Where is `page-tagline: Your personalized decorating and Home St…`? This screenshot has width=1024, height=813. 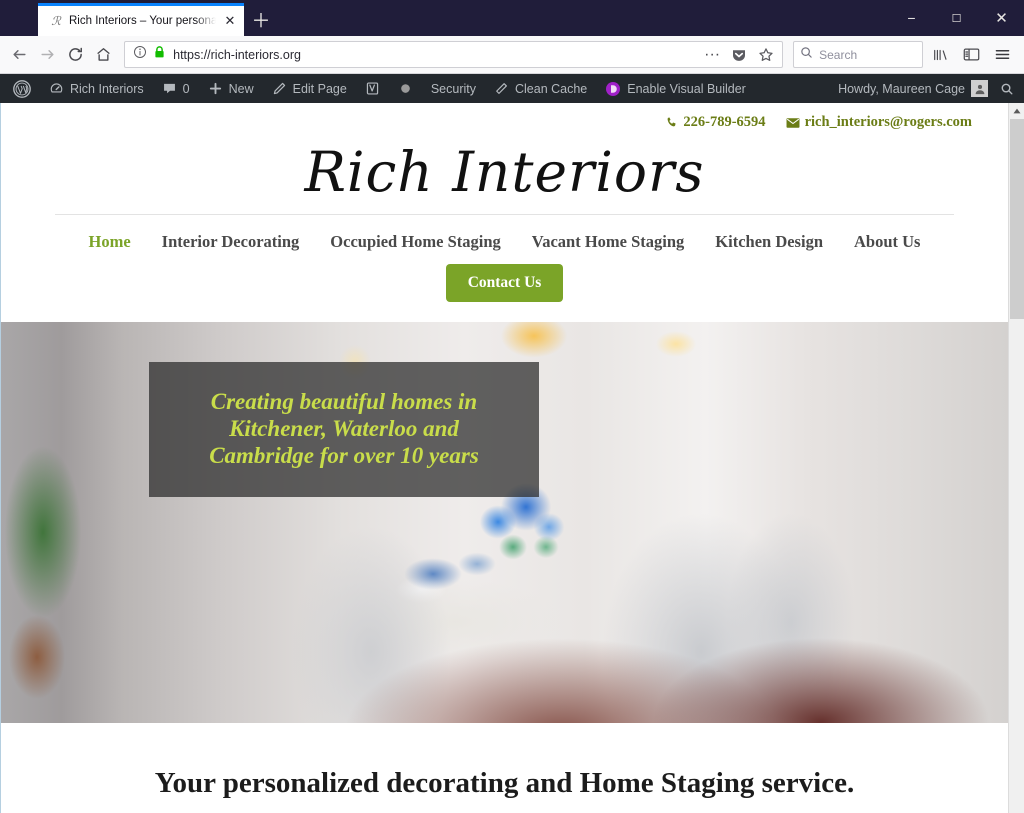 page-tagline: Your personalized decorating and Home St… is located at coordinates (504, 783).